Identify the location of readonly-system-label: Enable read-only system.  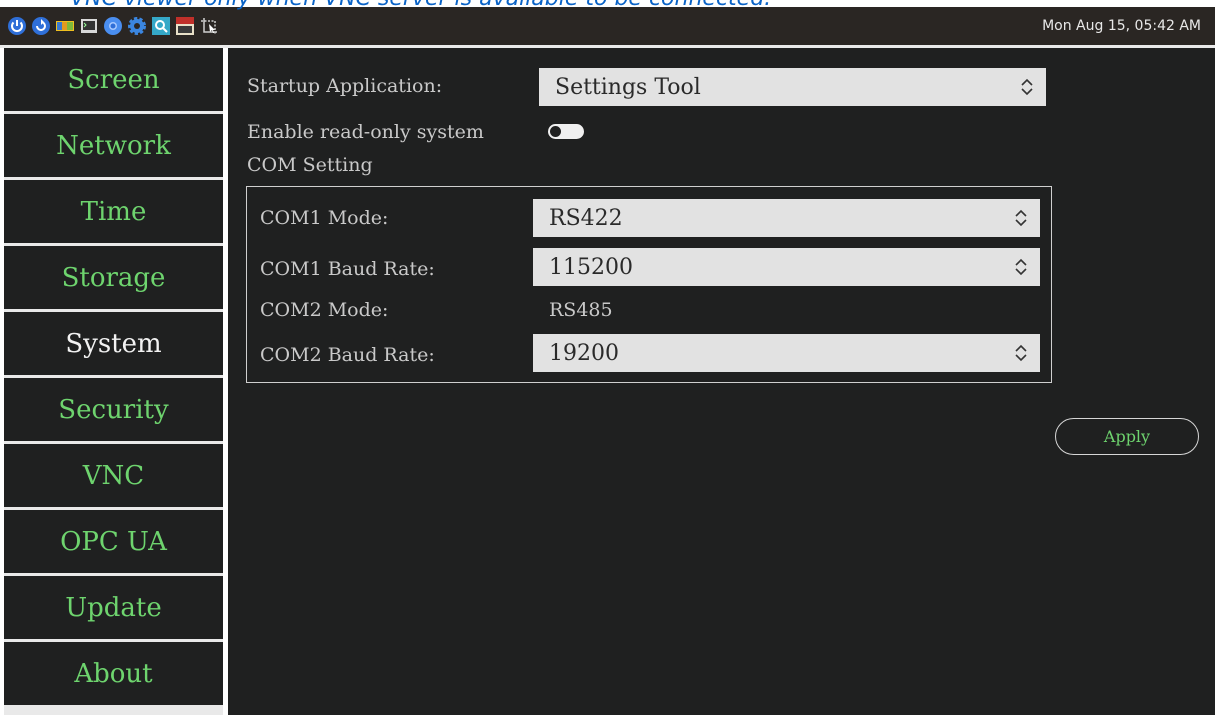
(365, 132).